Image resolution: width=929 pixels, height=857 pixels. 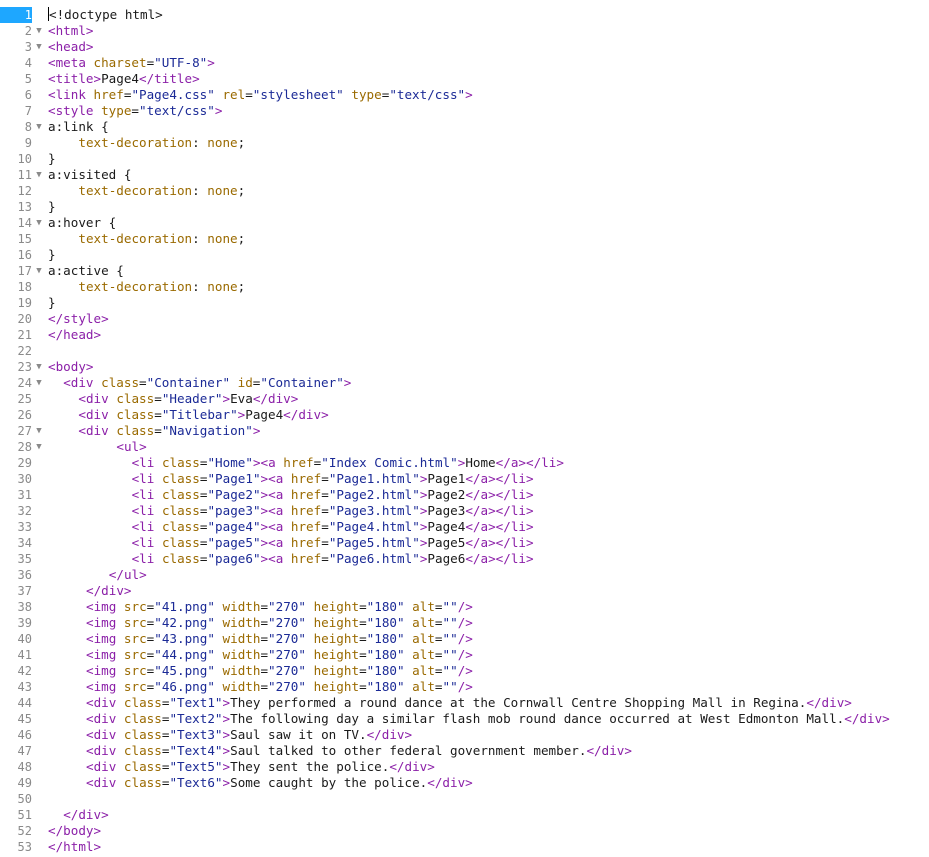 I want to click on code-line: 4 <meta charset="UTF-8">, so click(x=464, y=63).